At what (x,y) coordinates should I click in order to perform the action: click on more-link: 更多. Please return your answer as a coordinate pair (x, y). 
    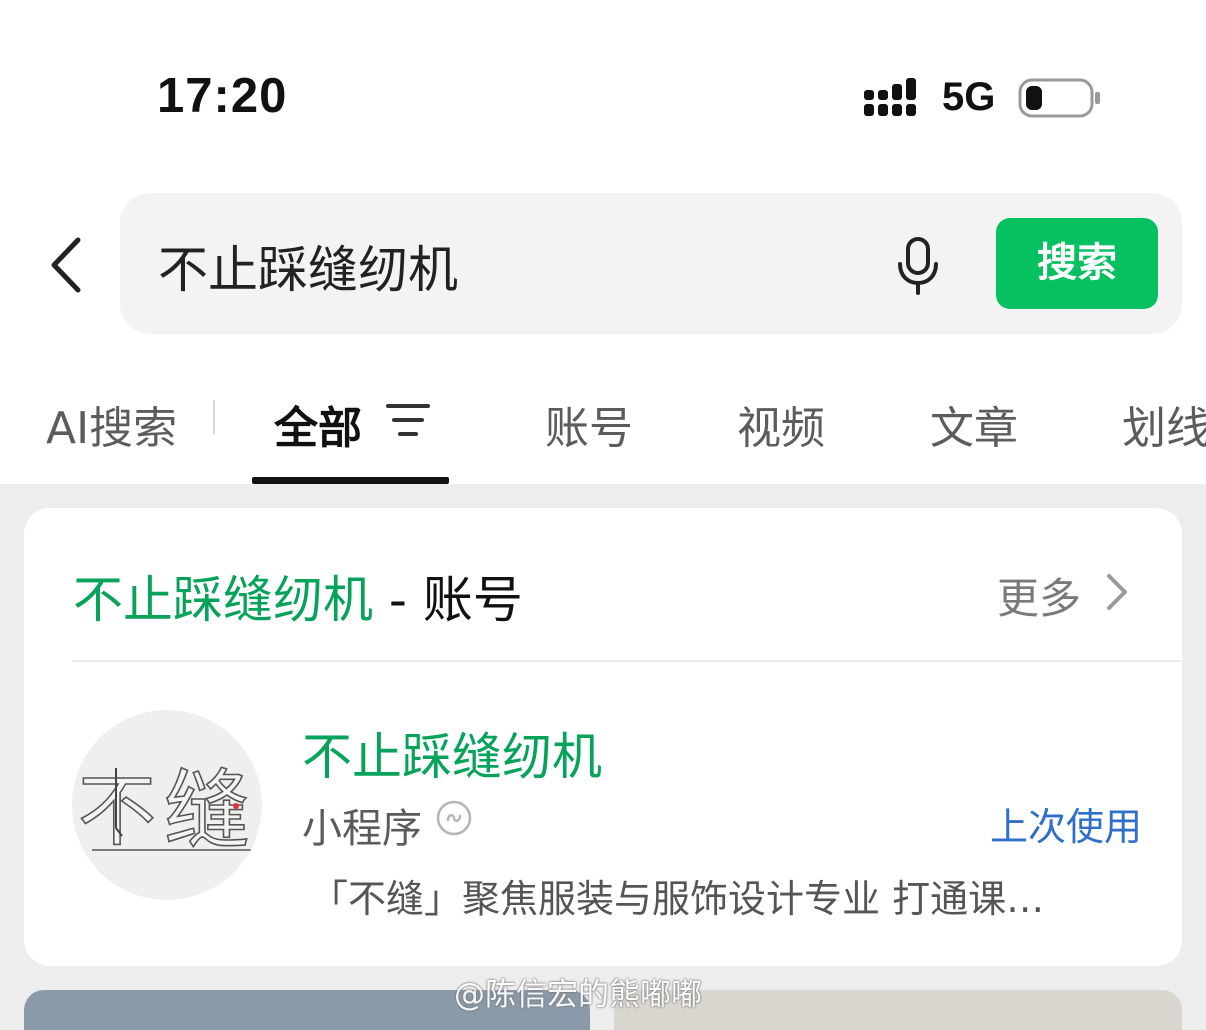
    Looking at the image, I should click on (1039, 595).